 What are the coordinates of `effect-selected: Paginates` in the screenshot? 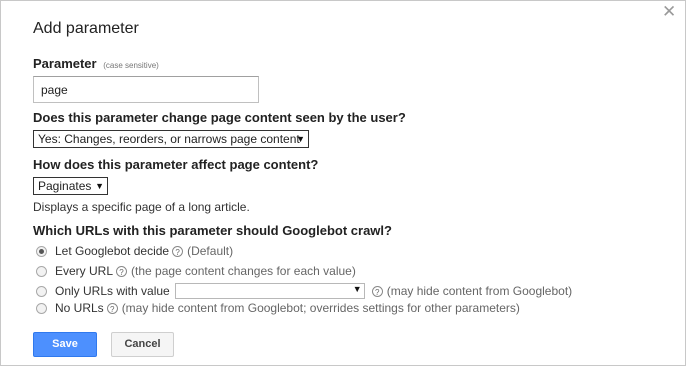 It's located at (65, 186).